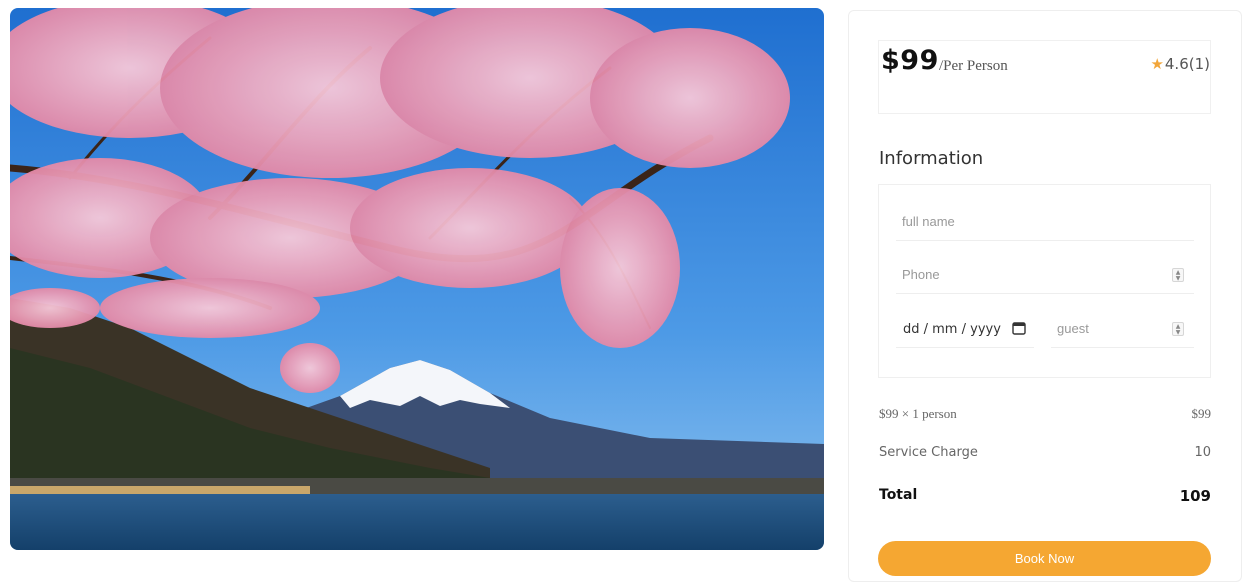 The width and height of the screenshot is (1244, 582). What do you see at coordinates (918, 413) in the screenshot?
I see `price-line-label: $99 × 1 person` at bounding box center [918, 413].